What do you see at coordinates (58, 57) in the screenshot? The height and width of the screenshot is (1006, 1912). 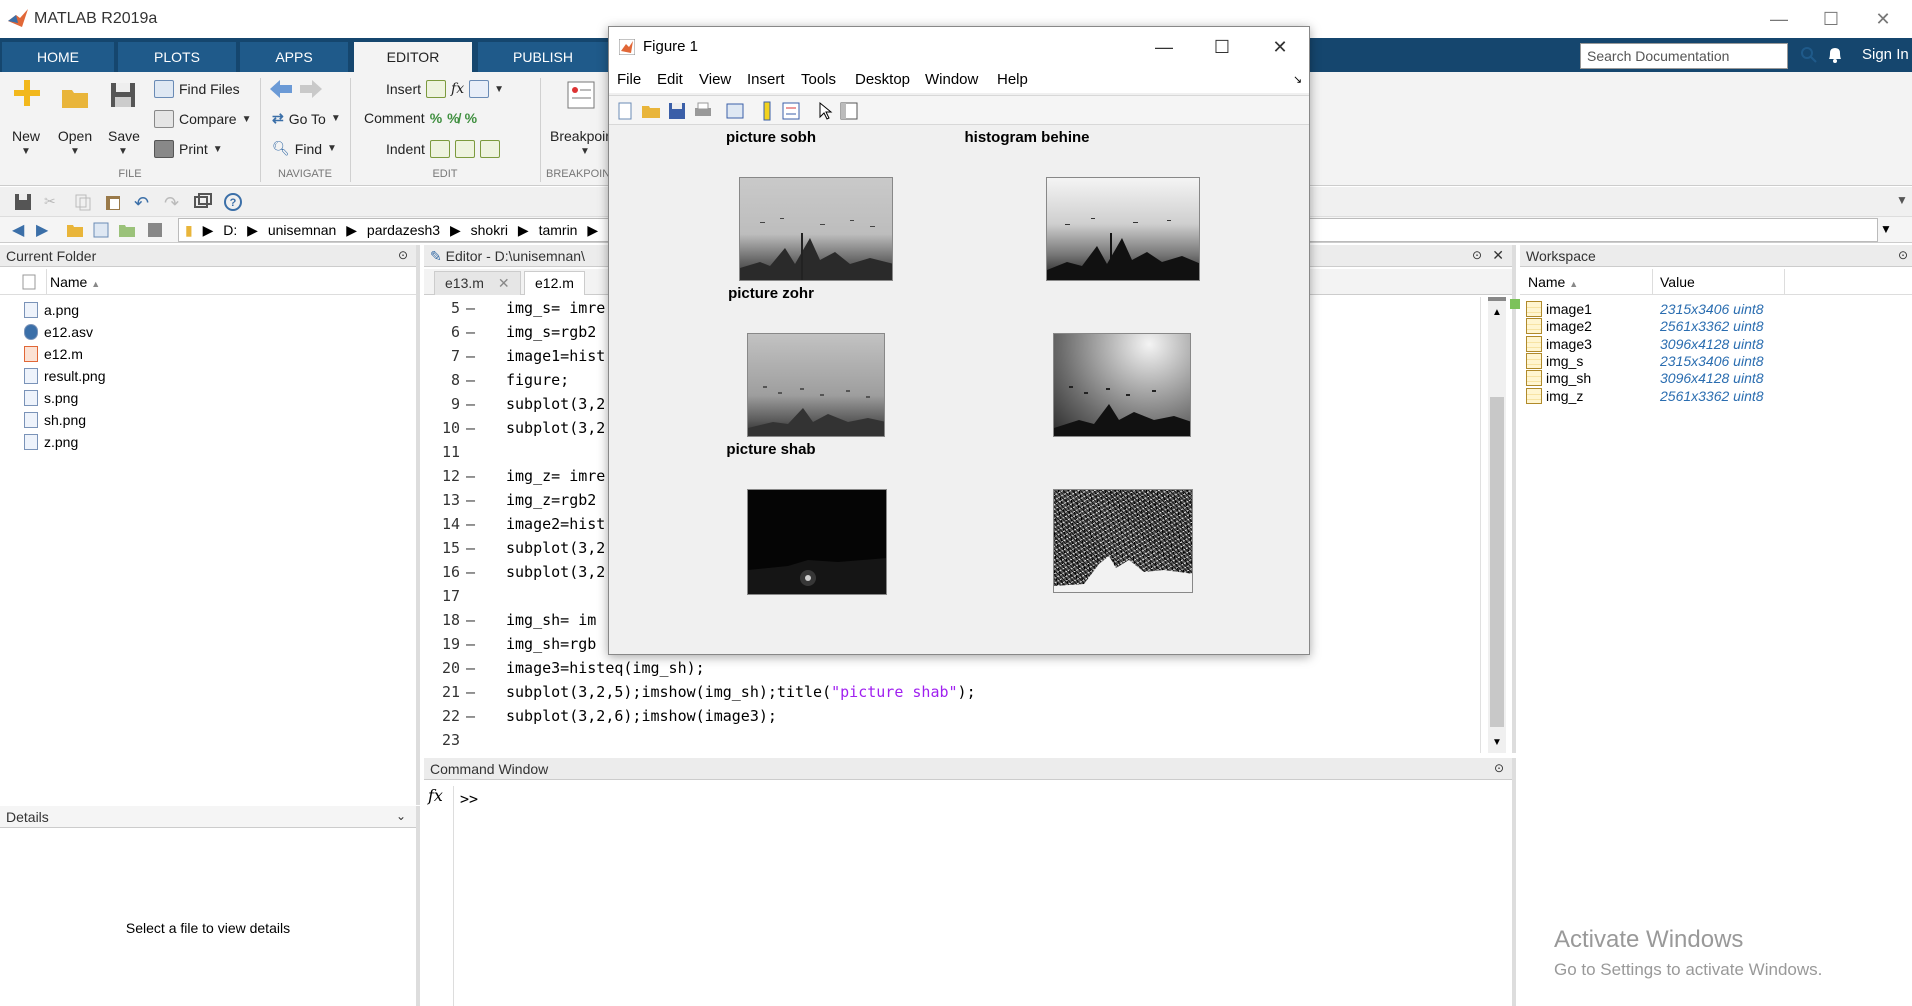 I see `tab-home: HOME` at bounding box center [58, 57].